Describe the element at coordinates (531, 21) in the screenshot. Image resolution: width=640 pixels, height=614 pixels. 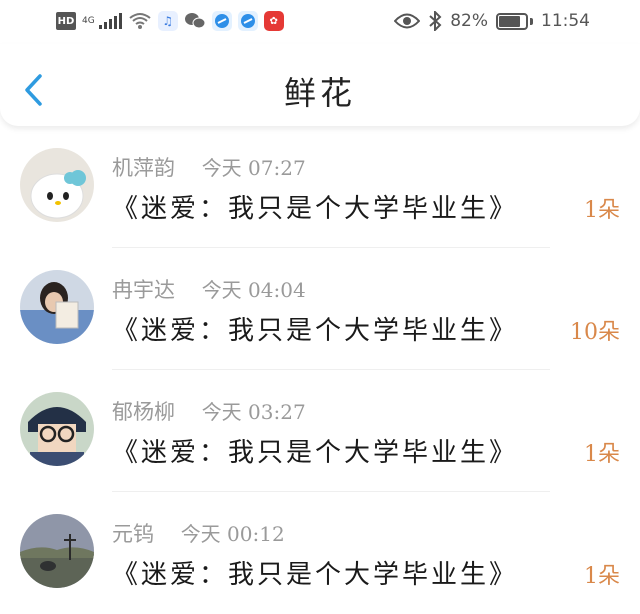
I see `battery-cap` at that location.